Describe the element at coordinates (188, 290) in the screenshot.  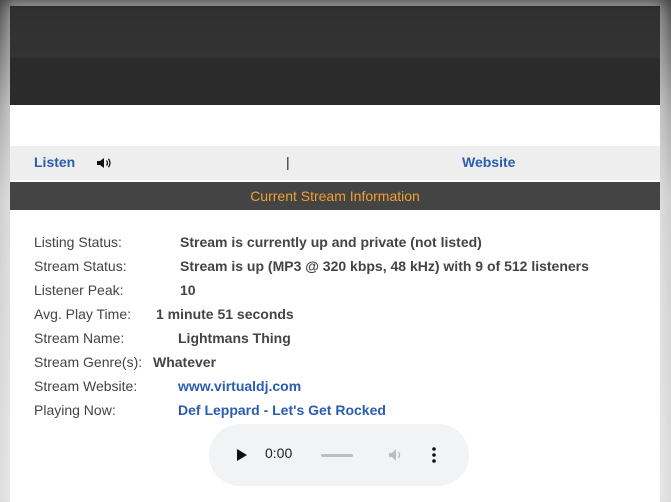
I see `info-value: 10` at that location.